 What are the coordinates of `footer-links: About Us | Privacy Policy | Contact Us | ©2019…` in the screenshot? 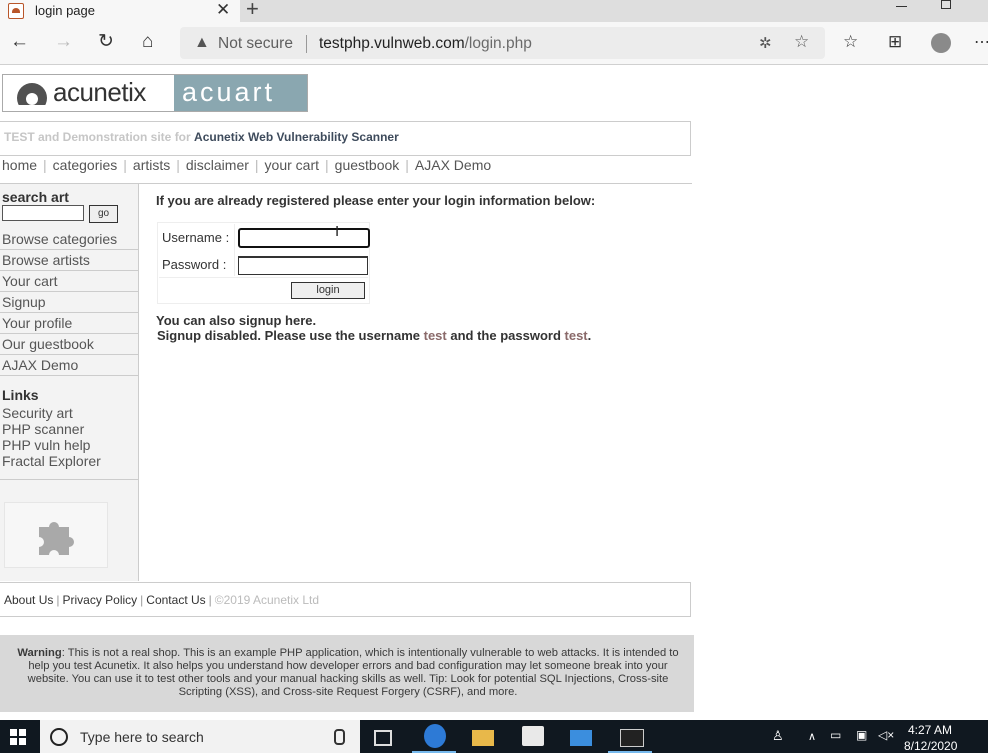 It's located at (162, 600).